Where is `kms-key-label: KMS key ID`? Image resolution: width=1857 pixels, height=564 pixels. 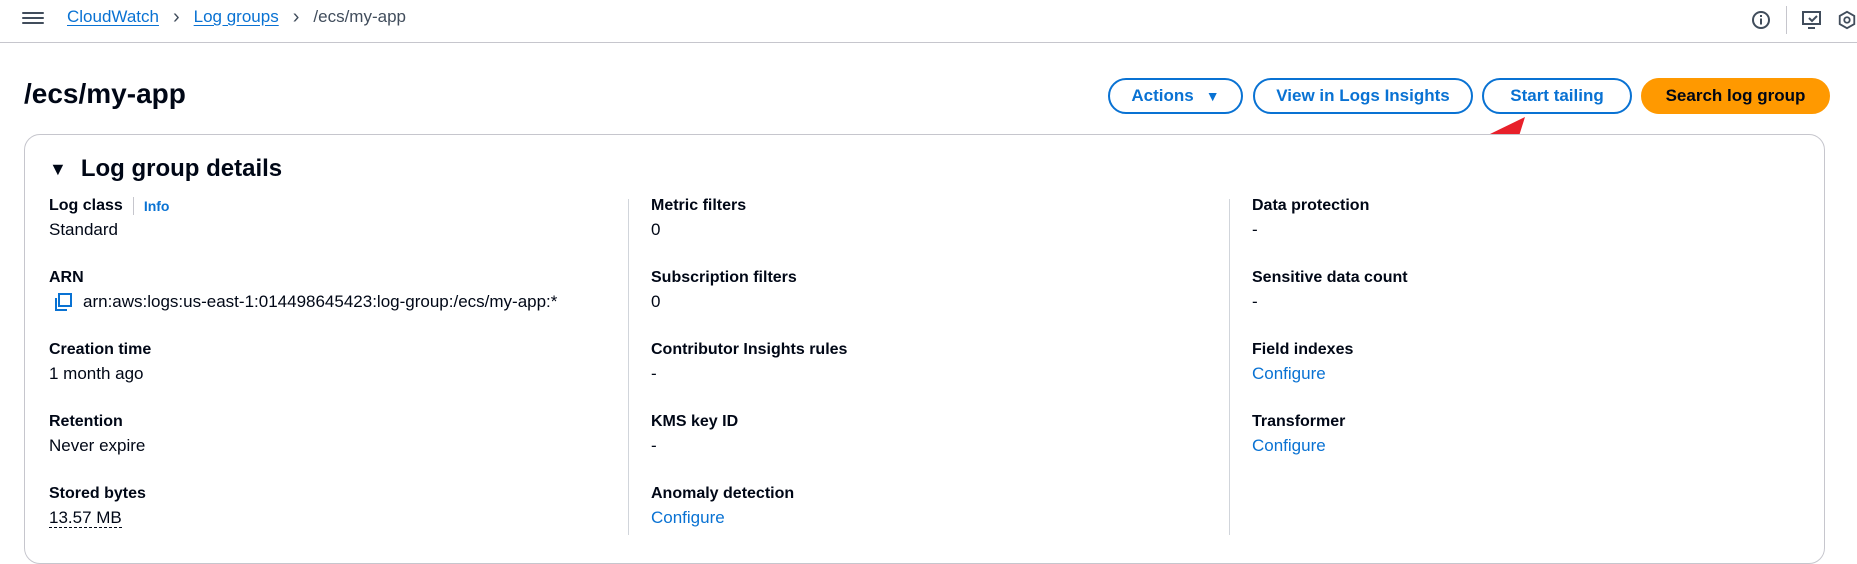 kms-key-label: KMS key ID is located at coordinates (695, 421).